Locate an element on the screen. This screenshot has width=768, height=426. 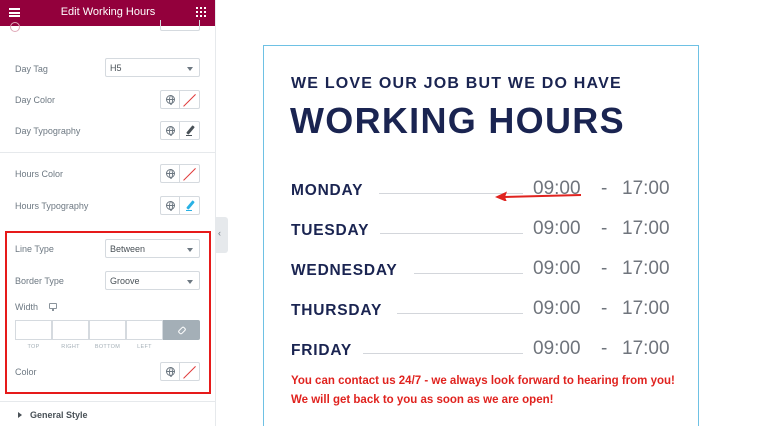
panel-collapse-toggle: ‹ is located at coordinates (222, 235).